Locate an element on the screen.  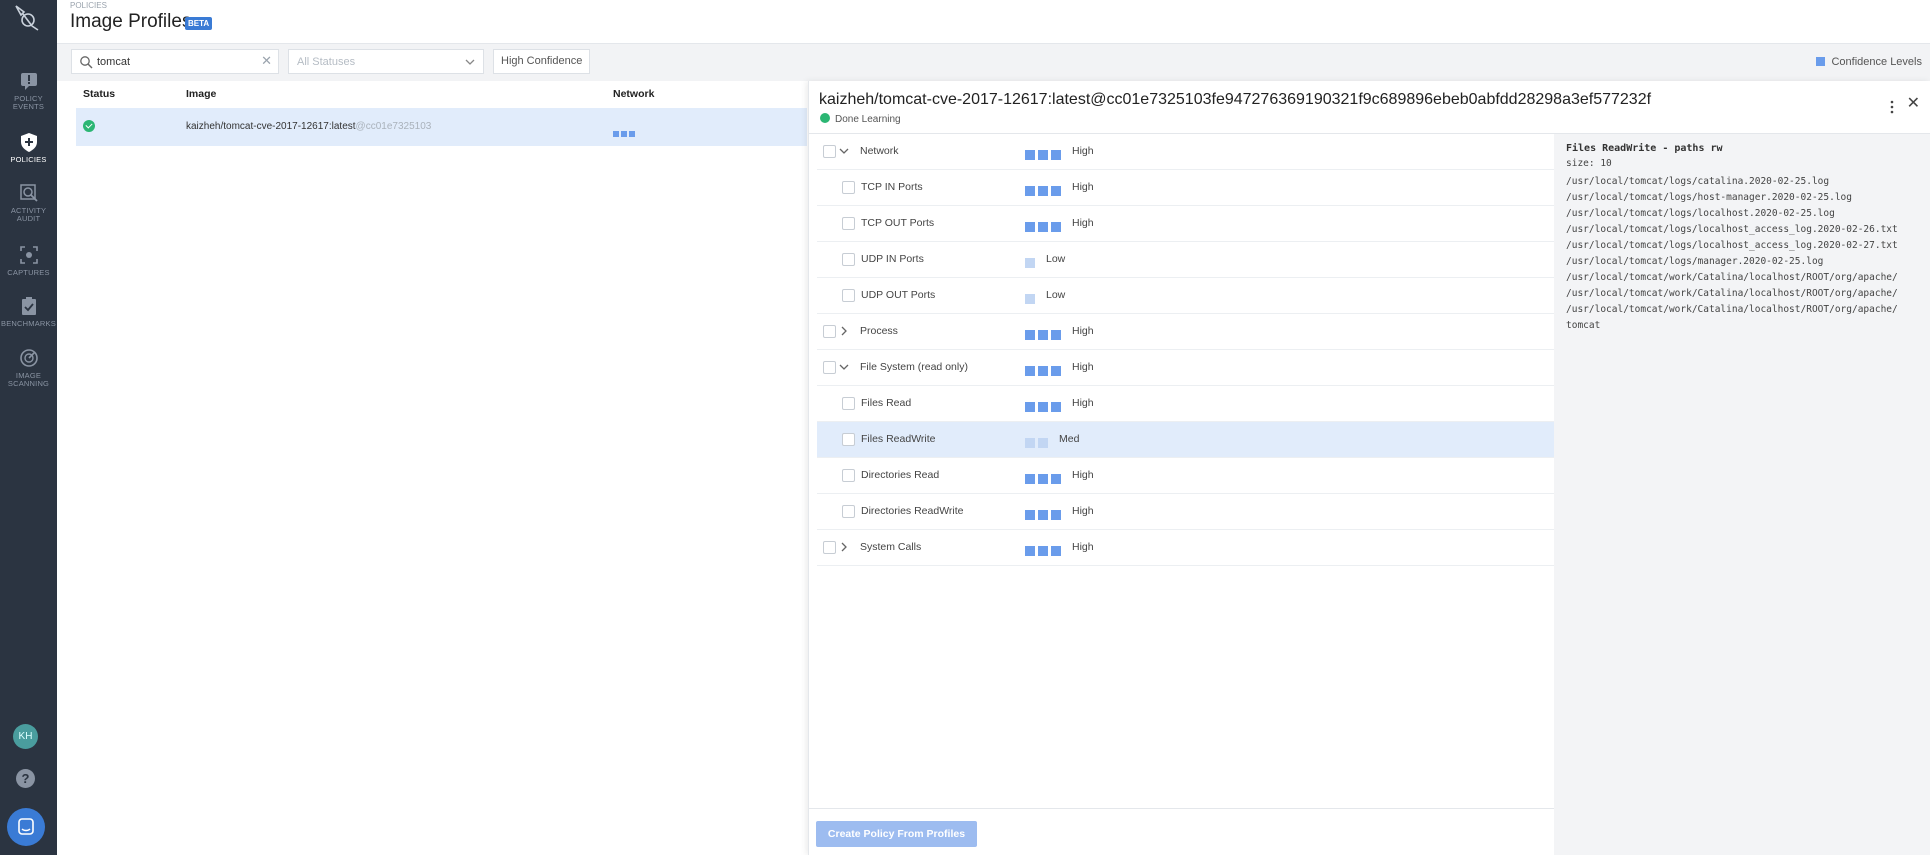
status-select: All Statuses is located at coordinates (386, 61).